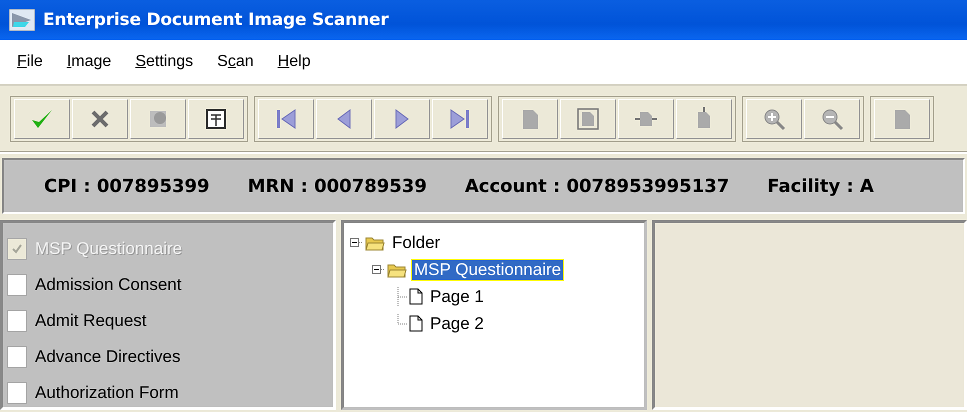  Describe the element at coordinates (820, 186) in the screenshot. I see `patient-info-text: Facility : A` at that location.